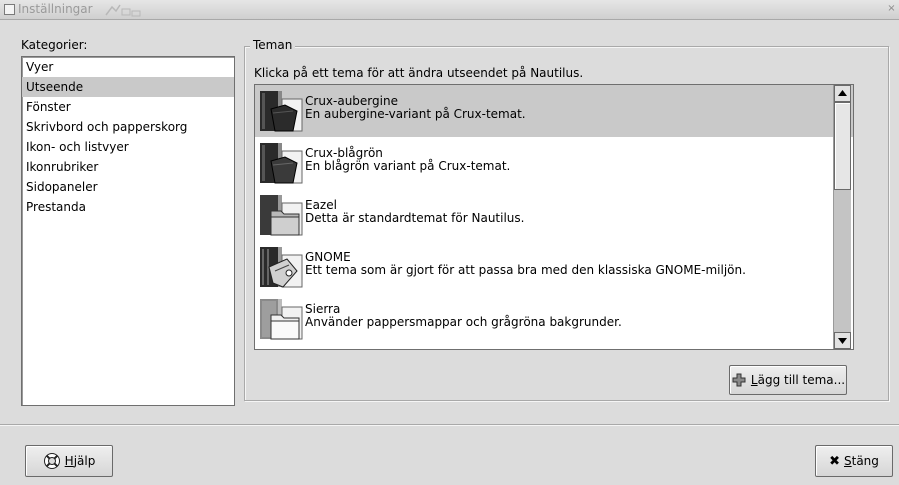 The image size is (899, 485). What do you see at coordinates (128, 167) in the screenshot?
I see `category-item-ikonrubriker: Ikonrubriker` at bounding box center [128, 167].